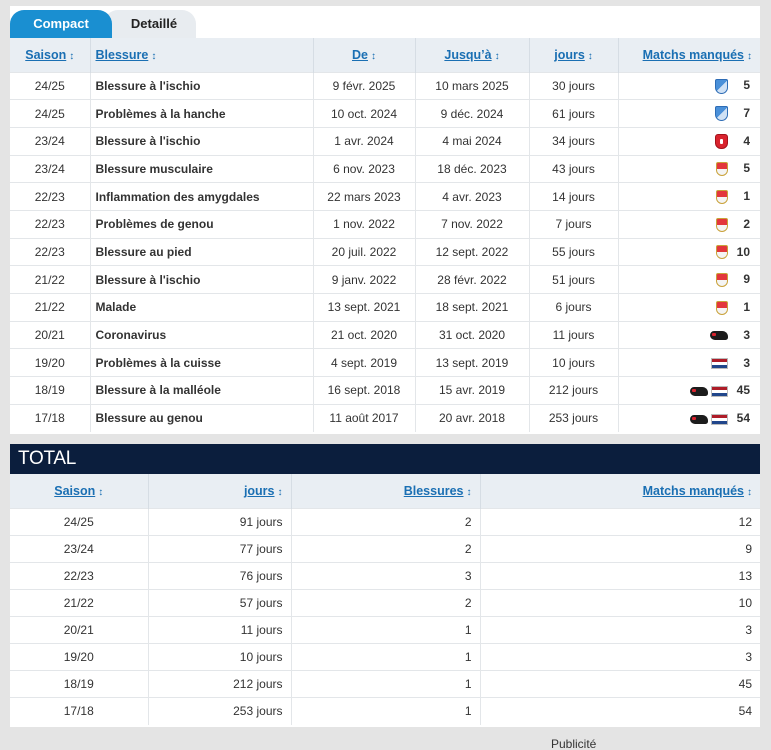 Image resolution: width=771 pixels, height=750 pixels. Describe the element at coordinates (202, 55) in the screenshot. I see `column-header-injury: Blessure ↕` at that location.